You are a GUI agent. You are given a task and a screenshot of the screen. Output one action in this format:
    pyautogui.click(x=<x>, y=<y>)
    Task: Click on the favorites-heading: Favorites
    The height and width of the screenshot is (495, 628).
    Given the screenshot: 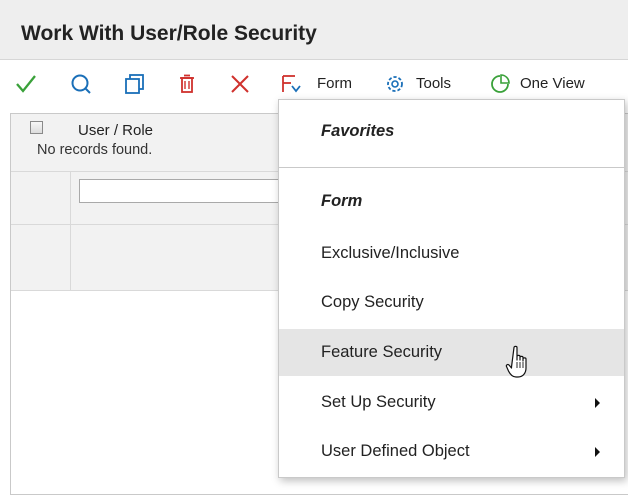 What is the action you would take?
    pyautogui.click(x=358, y=131)
    